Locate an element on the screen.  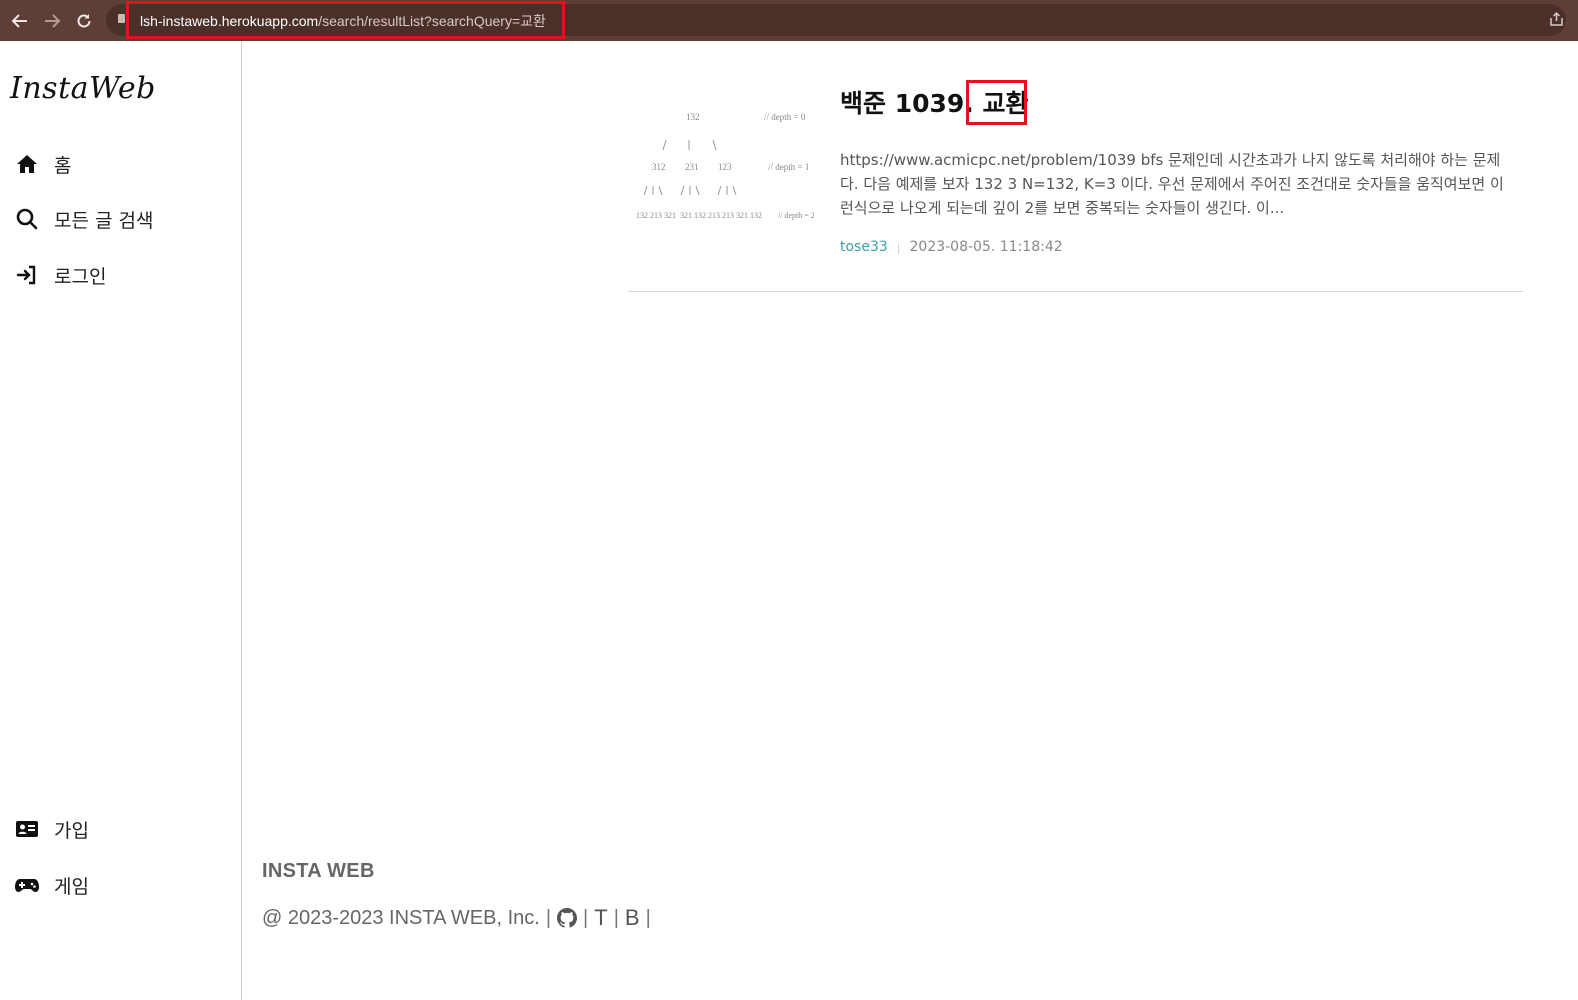
post-author: tose33 is located at coordinates (864, 247).